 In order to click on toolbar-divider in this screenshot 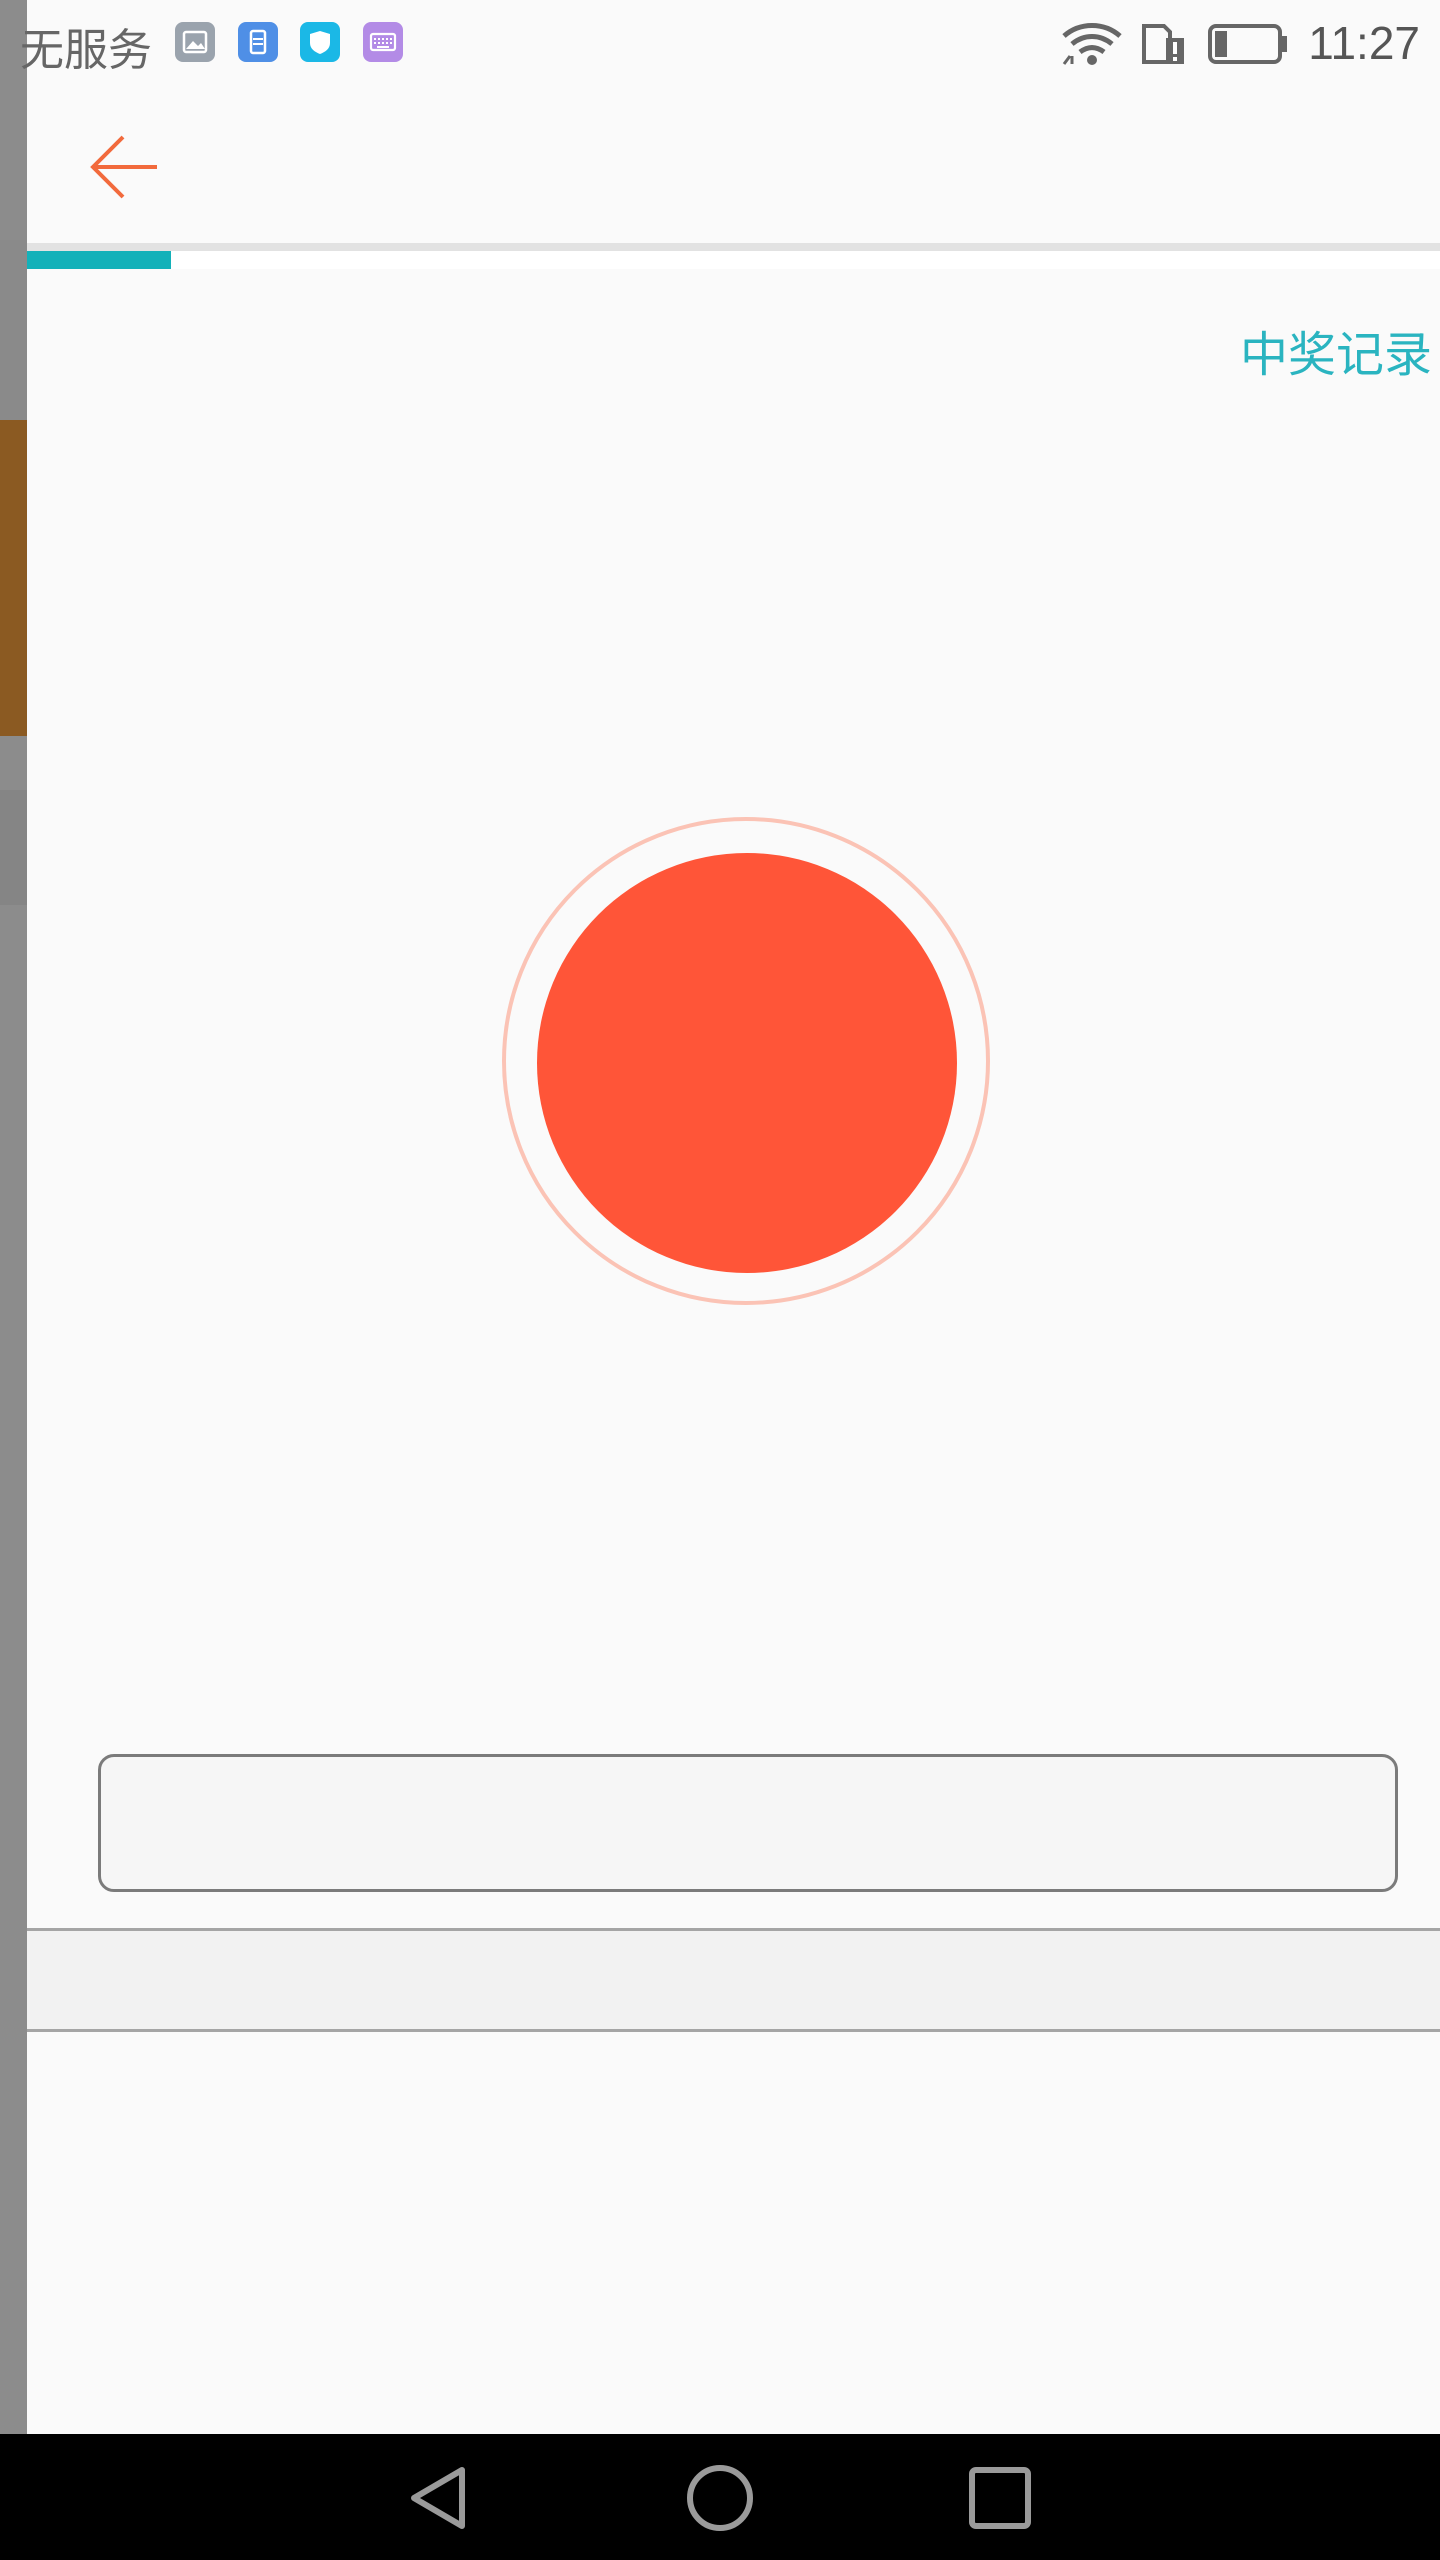, I will do `click(733, 247)`.